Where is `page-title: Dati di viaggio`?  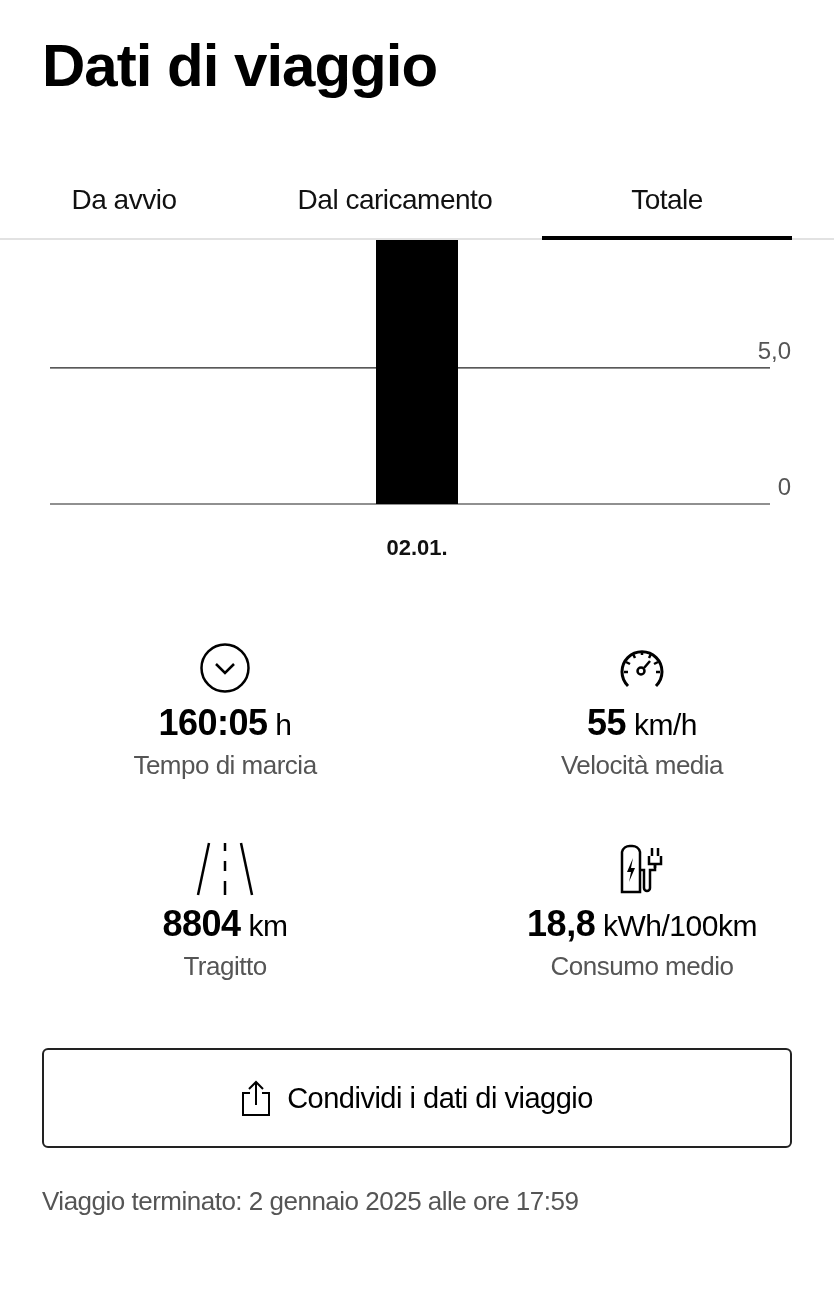 page-title: Dati di viaggio is located at coordinates (240, 66).